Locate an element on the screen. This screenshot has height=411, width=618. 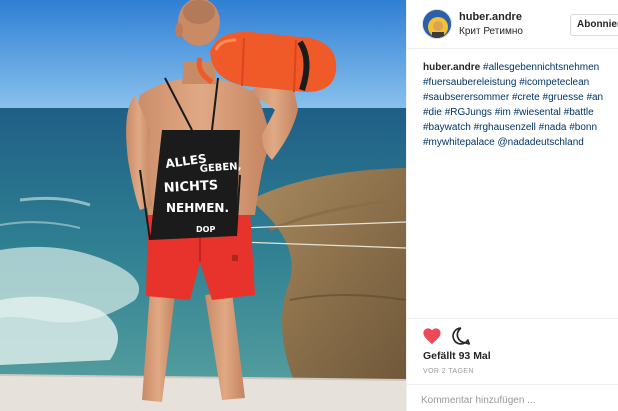
caption-username: huber.andre is located at coordinates (451, 67).